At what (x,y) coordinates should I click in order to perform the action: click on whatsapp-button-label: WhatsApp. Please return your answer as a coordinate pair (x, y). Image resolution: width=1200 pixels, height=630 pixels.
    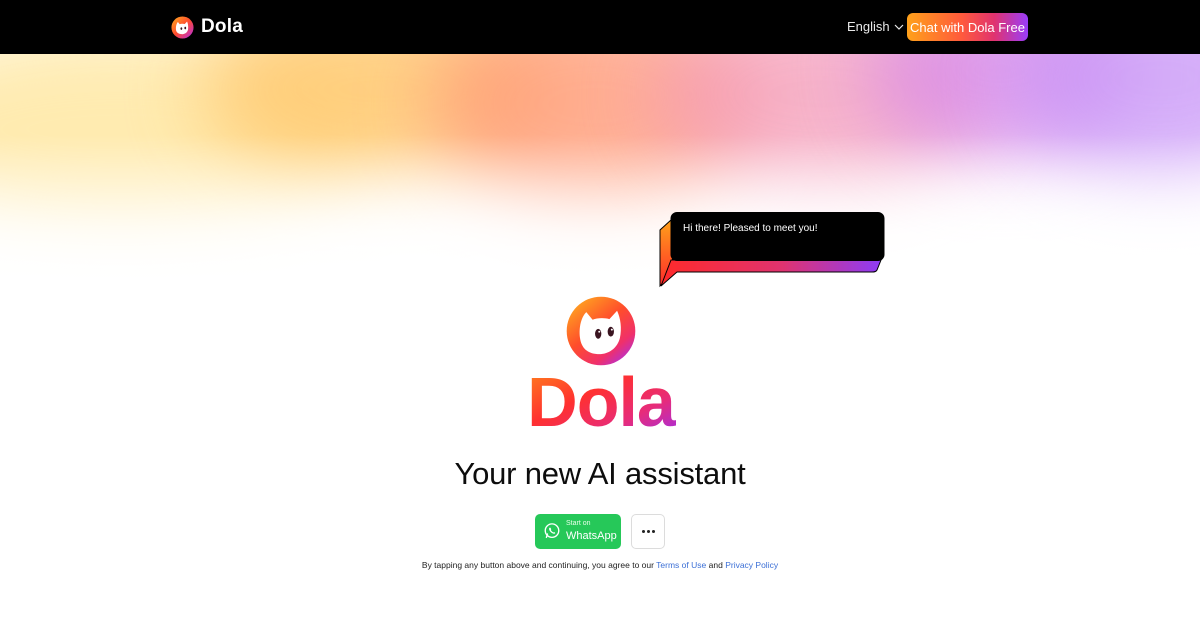
    Looking at the image, I should click on (591, 536).